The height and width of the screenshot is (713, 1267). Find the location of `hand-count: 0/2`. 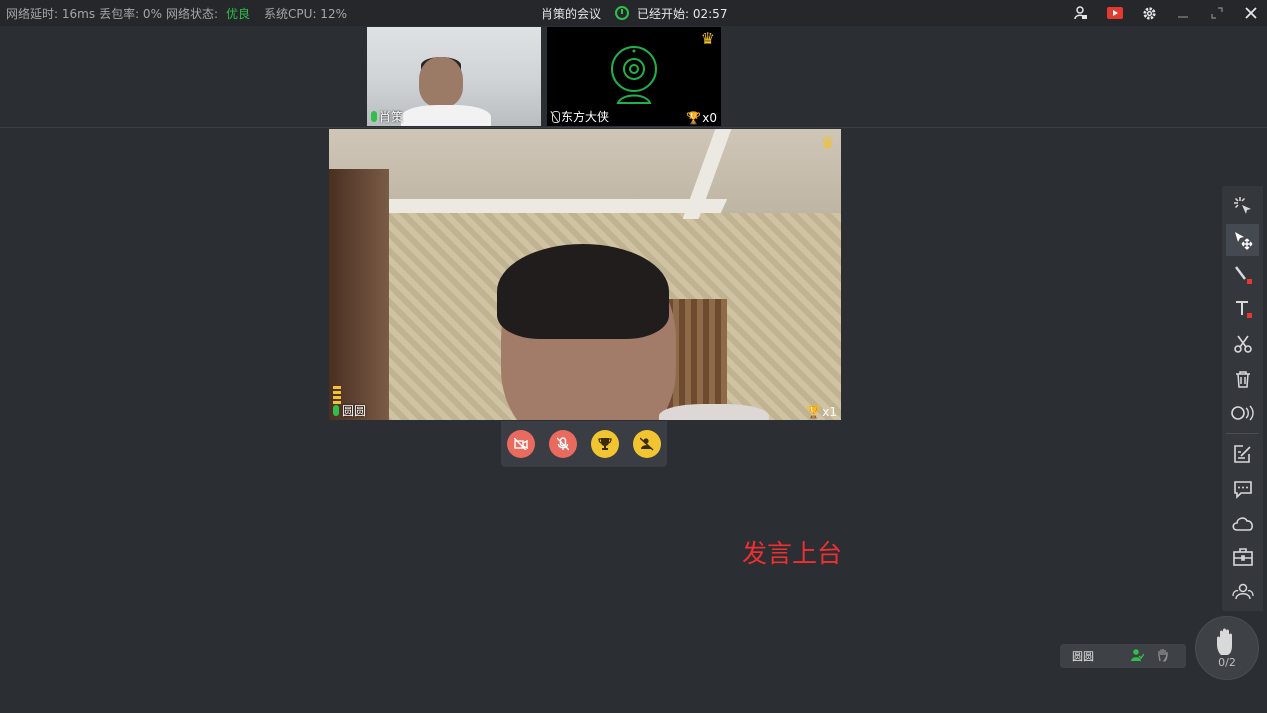

hand-count: 0/2 is located at coordinates (1227, 662).